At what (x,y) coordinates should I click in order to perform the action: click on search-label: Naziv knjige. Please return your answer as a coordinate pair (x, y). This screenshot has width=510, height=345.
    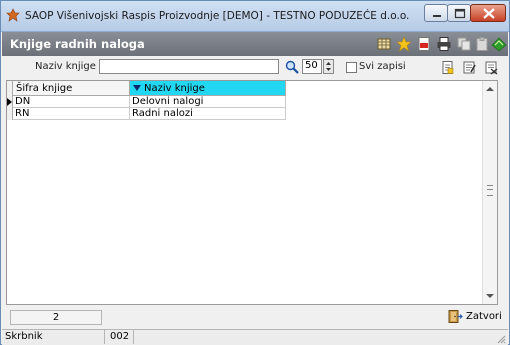
    Looking at the image, I should click on (65, 66).